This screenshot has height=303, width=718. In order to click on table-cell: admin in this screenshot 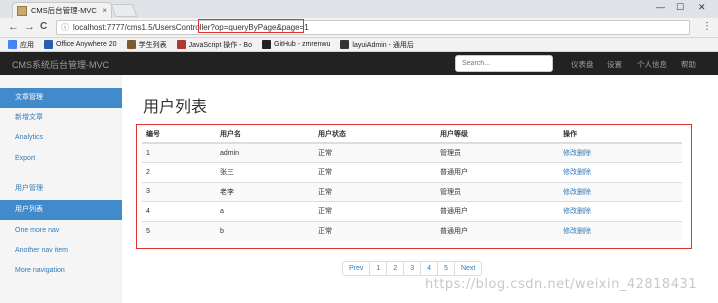, I will do `click(265, 152)`.